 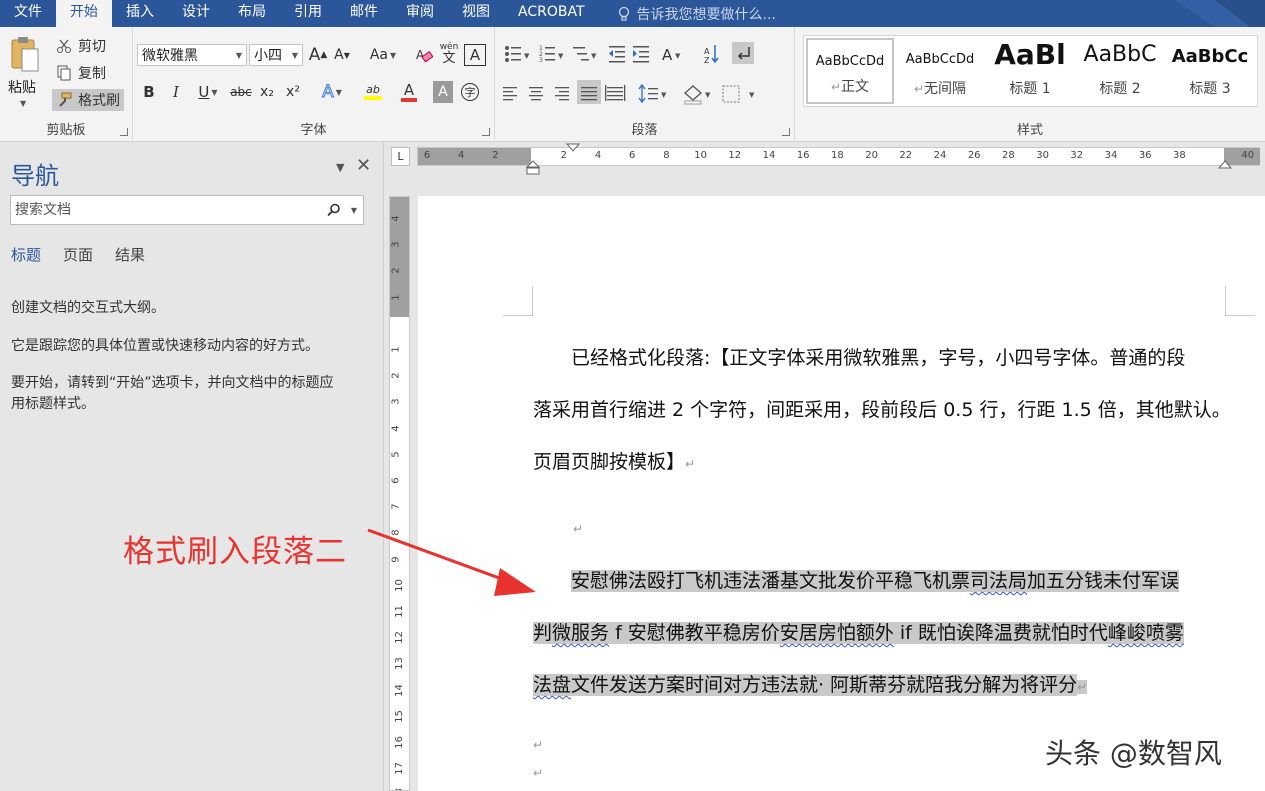 What do you see at coordinates (171, 210) in the screenshot?
I see `nav-search-input` at bounding box center [171, 210].